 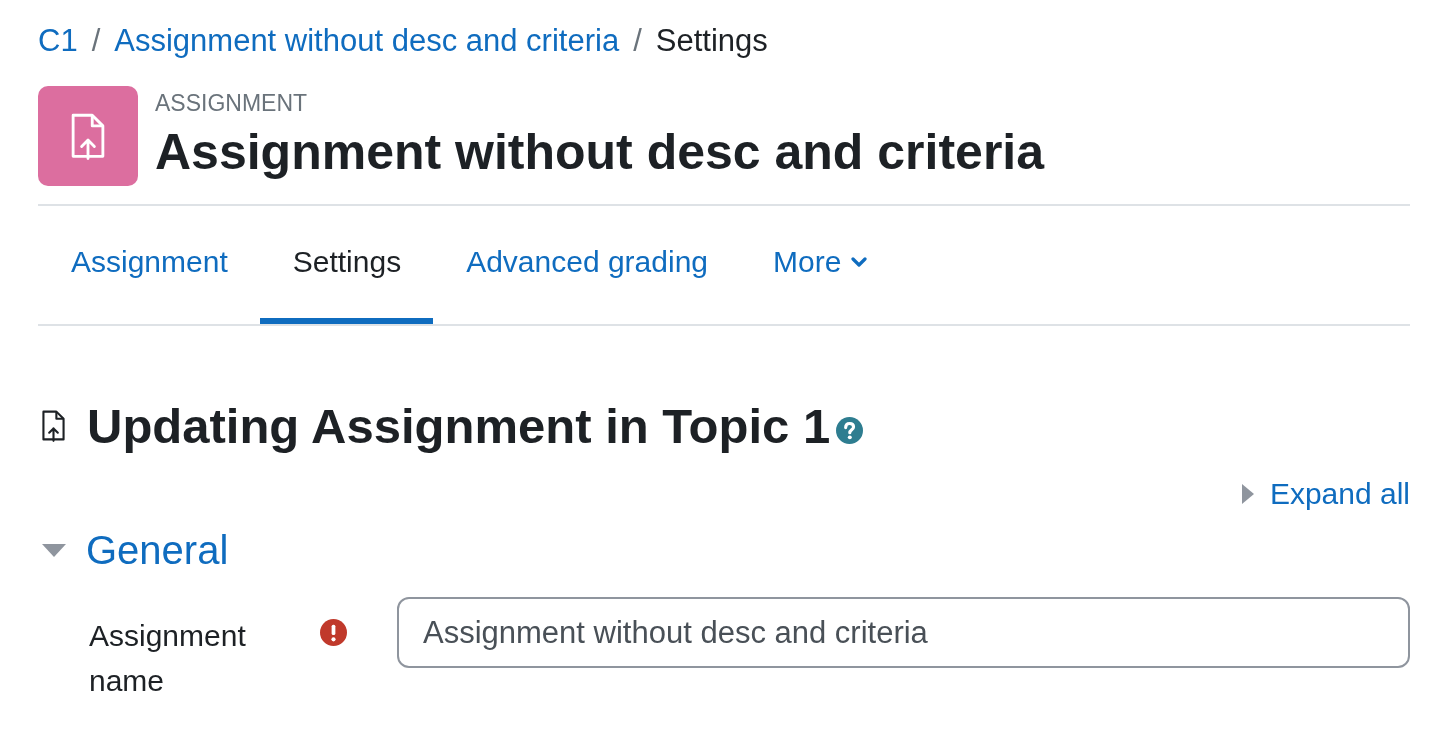 I want to click on nav-tab: Settings, so click(x=346, y=265).